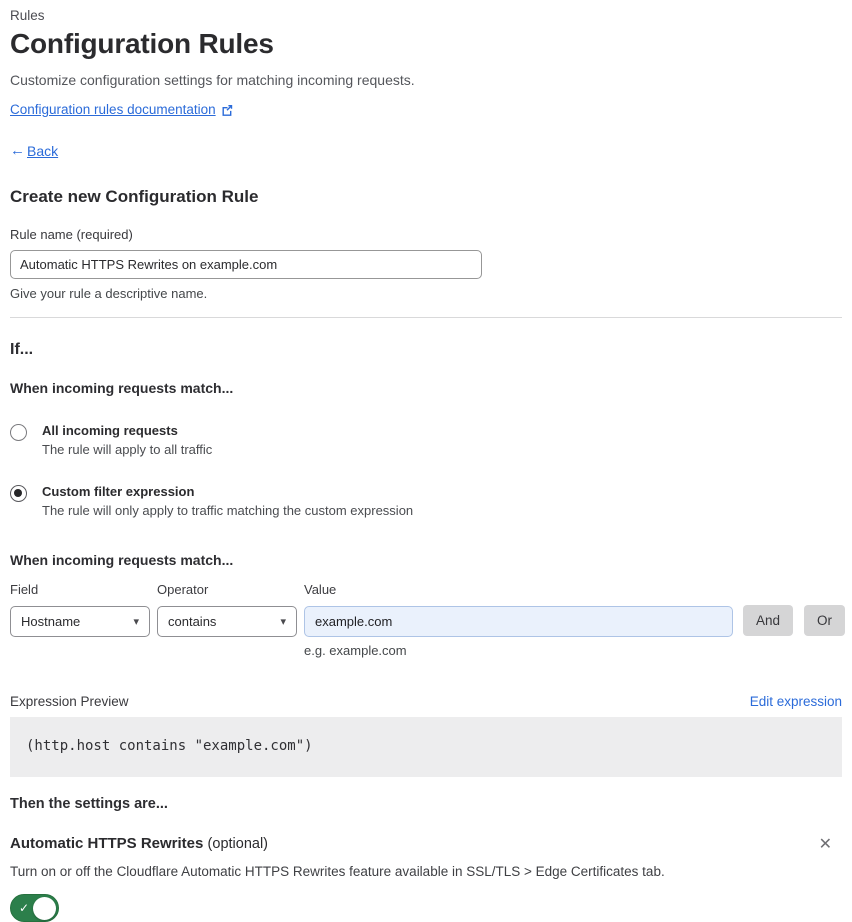 This screenshot has width=852, height=922. I want to click on setting-optional-label: (optional), so click(237, 844).